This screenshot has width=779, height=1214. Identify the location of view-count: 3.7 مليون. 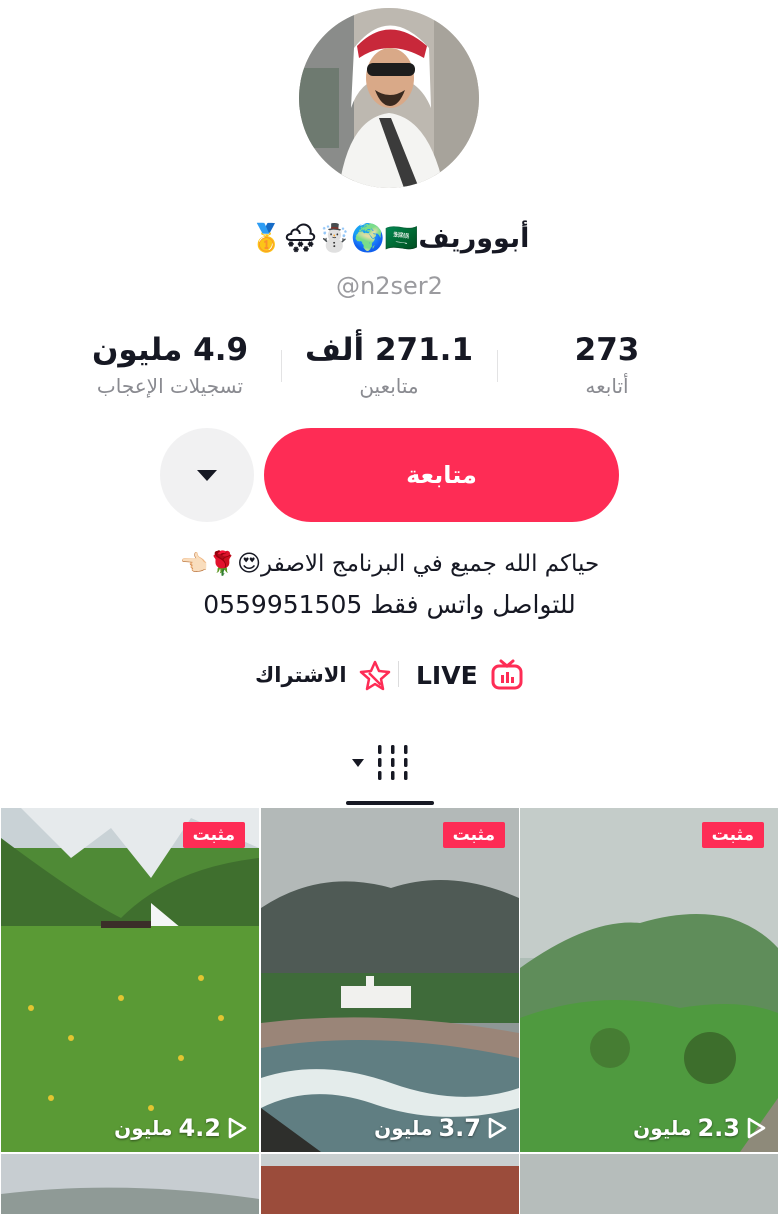
(440, 1128).